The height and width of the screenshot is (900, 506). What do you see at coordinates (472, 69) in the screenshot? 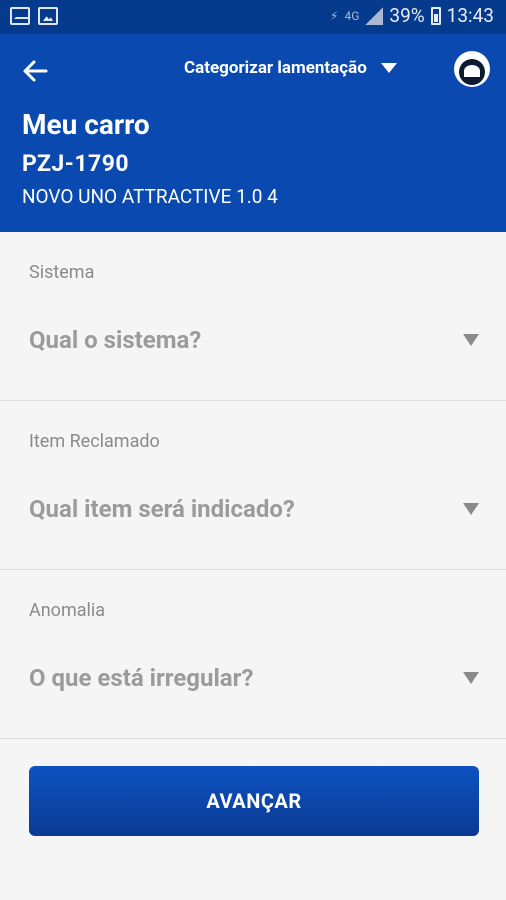
I see `brand-logo` at bounding box center [472, 69].